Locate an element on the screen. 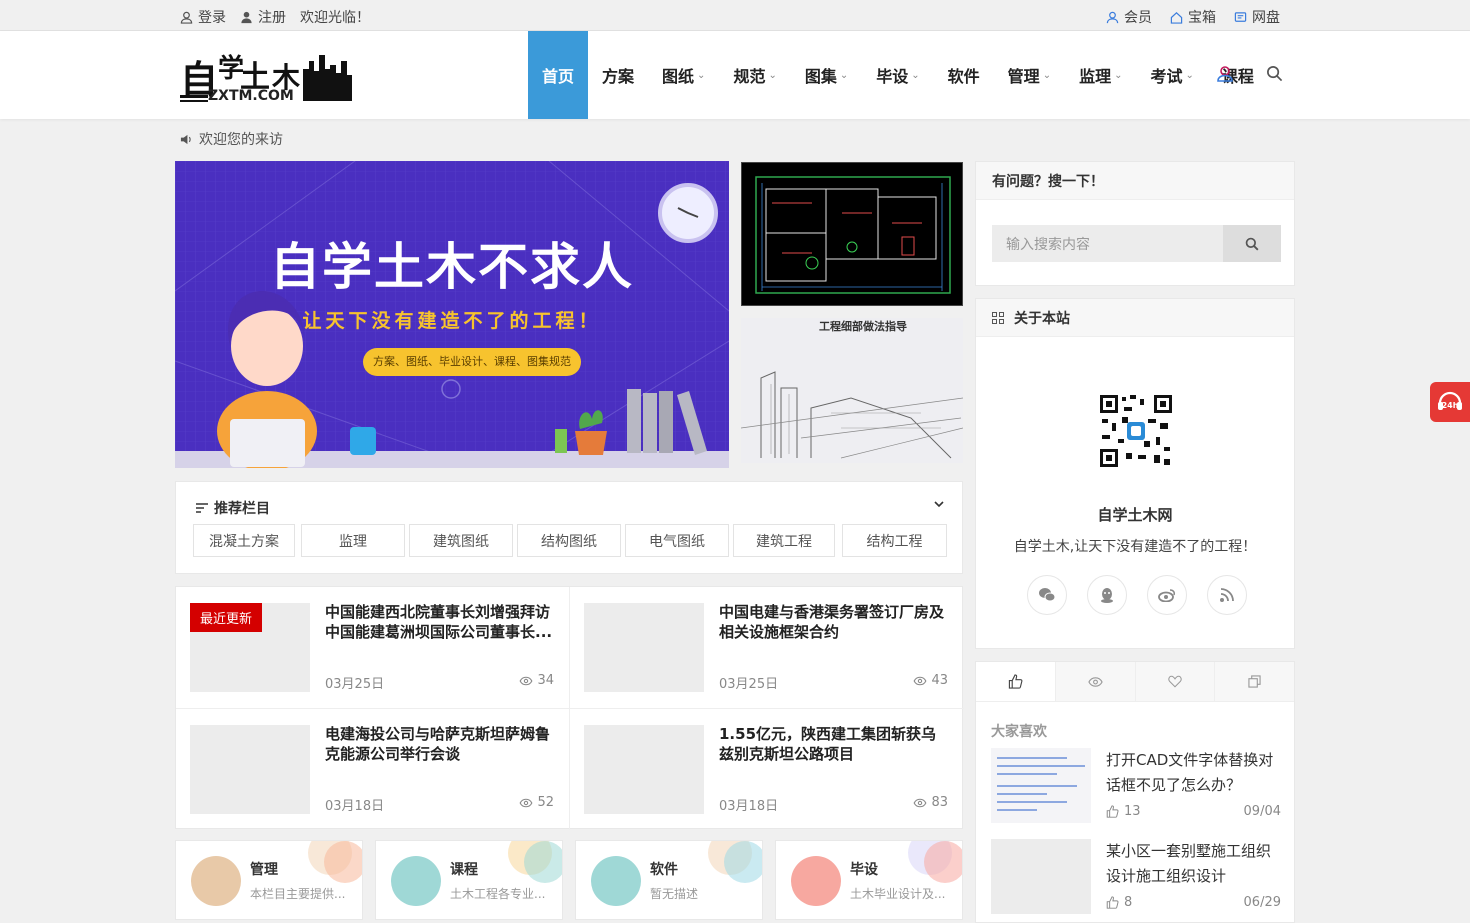 Image resolution: width=1470 pixels, height=923 pixels. popular-item: 打开CAD文件字体替换对话框不见了怎么办？ 13 09/04 is located at coordinates (1136, 788).